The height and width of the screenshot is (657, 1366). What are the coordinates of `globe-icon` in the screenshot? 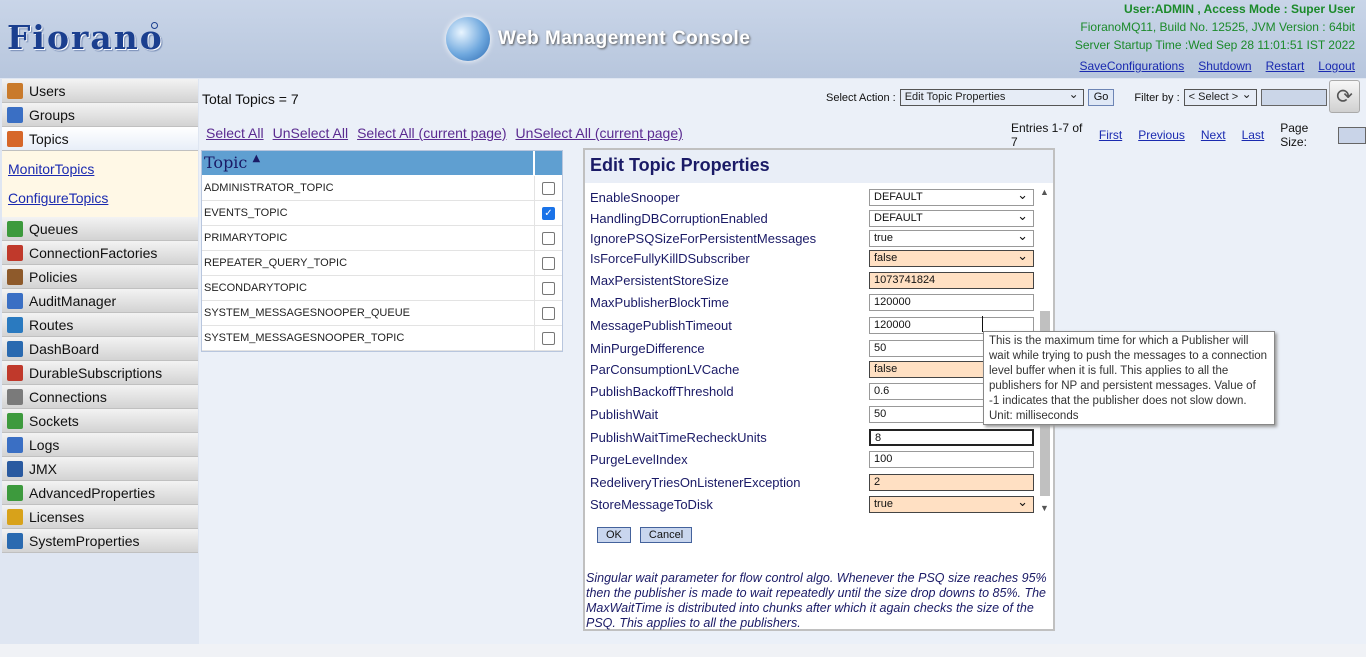 It's located at (468, 39).